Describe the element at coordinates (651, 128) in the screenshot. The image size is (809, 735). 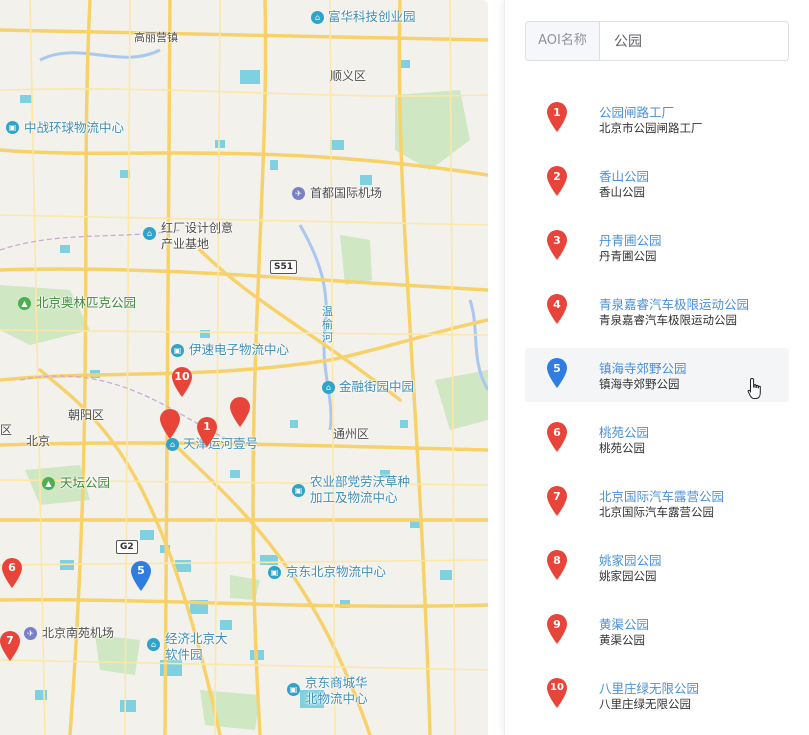
I see `result-address: 北京市公园闸路工厂` at that location.